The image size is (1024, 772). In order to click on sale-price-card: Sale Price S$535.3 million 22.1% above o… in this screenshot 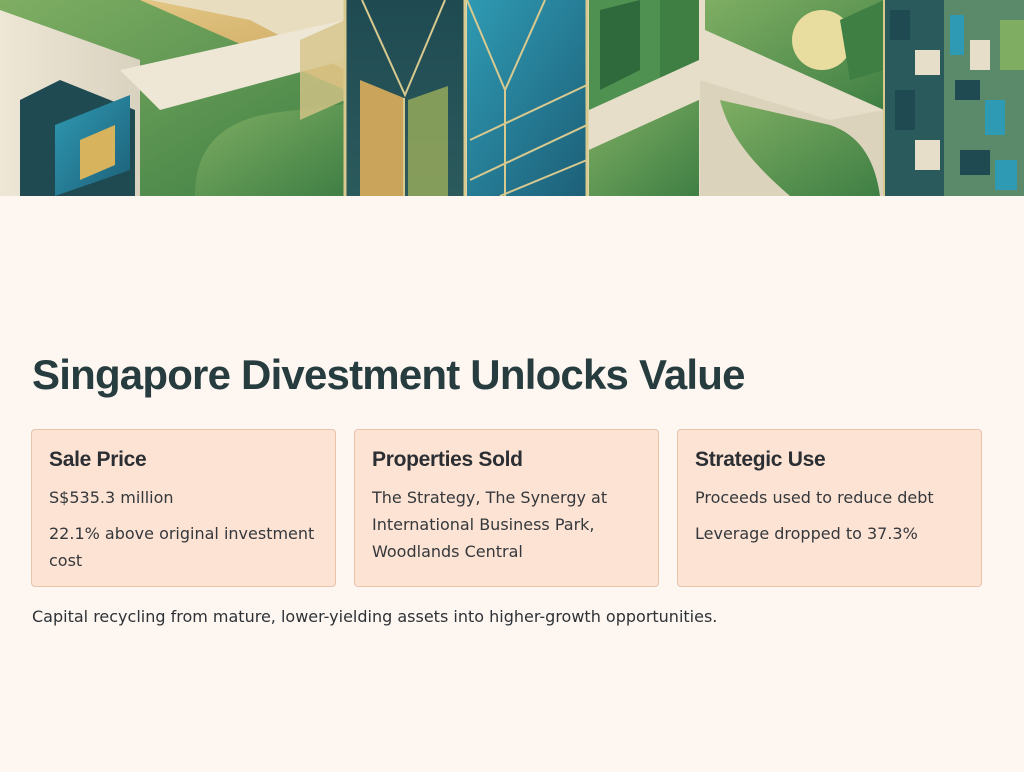, I will do `click(183, 508)`.